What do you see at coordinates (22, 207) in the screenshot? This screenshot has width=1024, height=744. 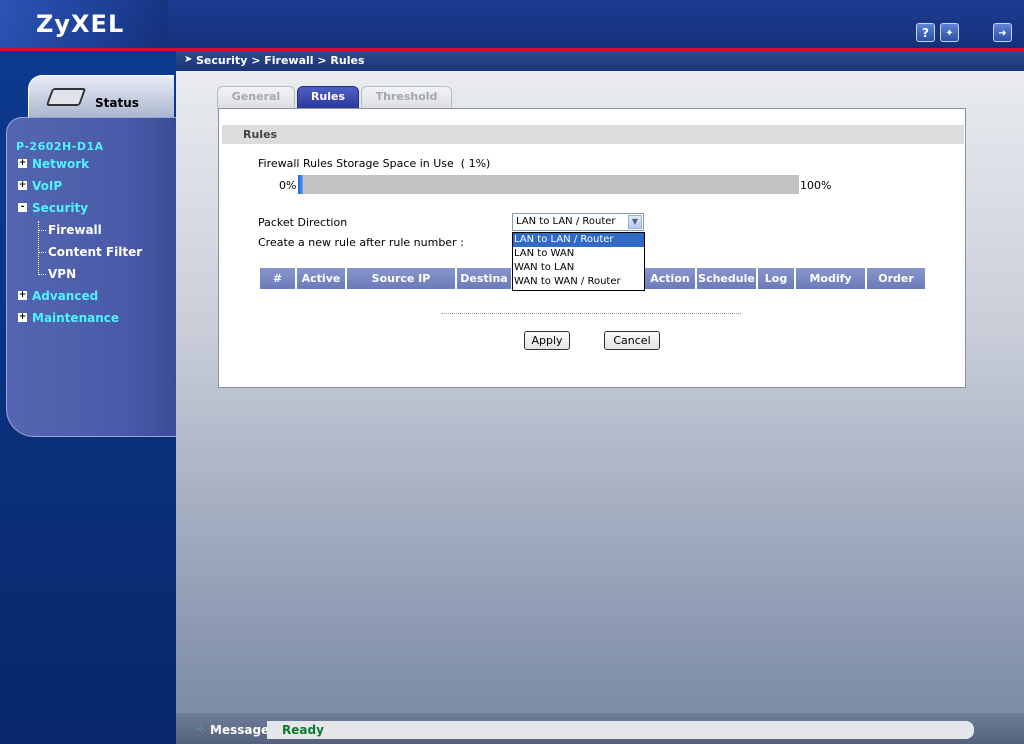 I see `collapse-icon: -` at bounding box center [22, 207].